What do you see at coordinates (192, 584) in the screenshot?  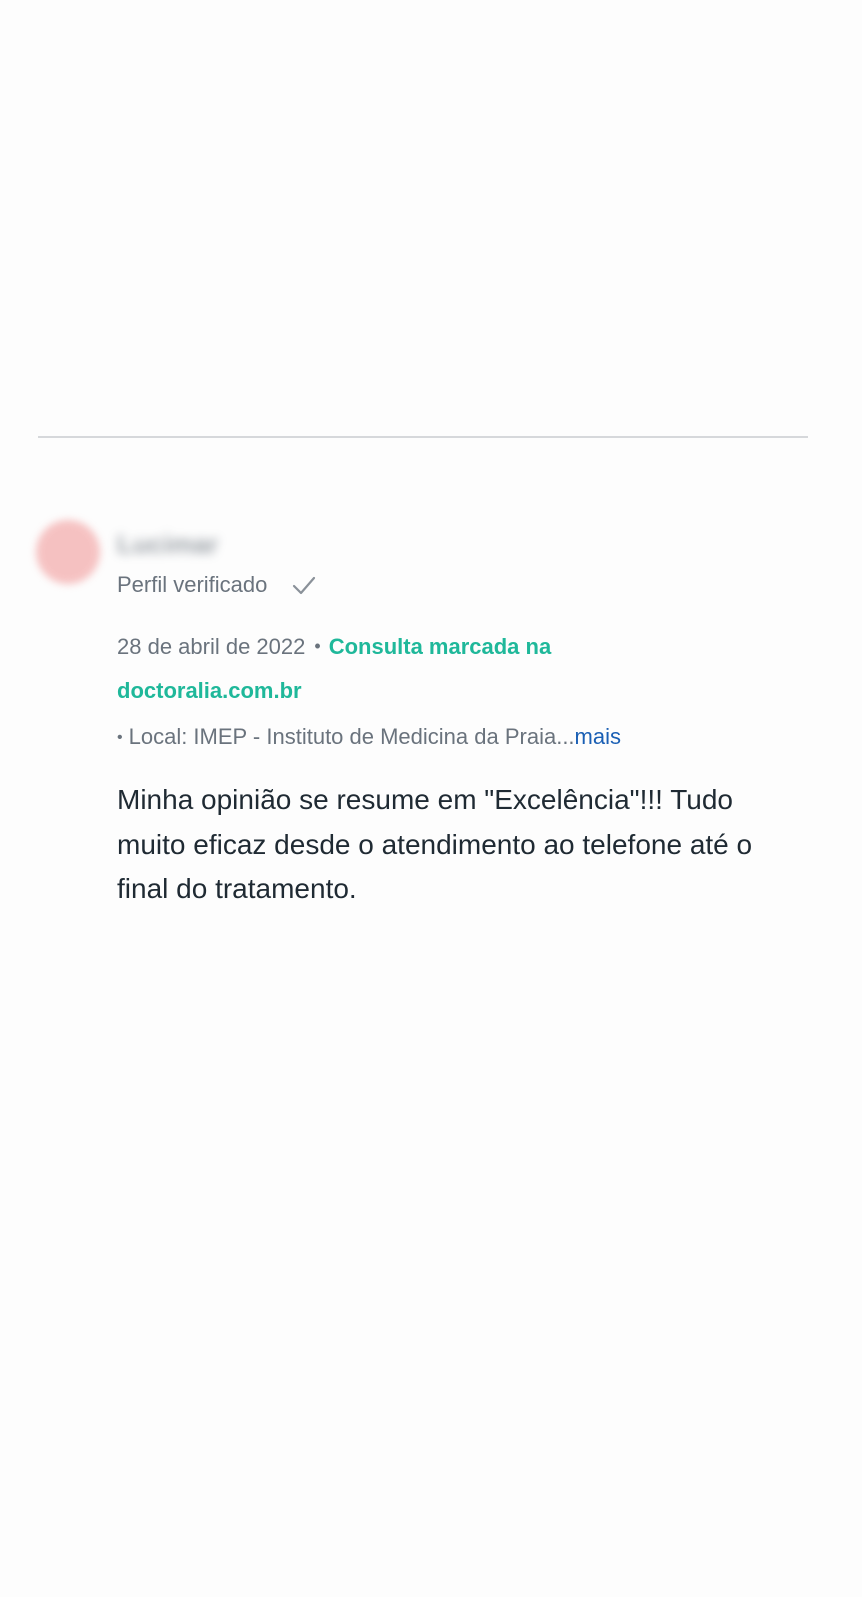 I see `verified-label: Perfil verificado` at bounding box center [192, 584].